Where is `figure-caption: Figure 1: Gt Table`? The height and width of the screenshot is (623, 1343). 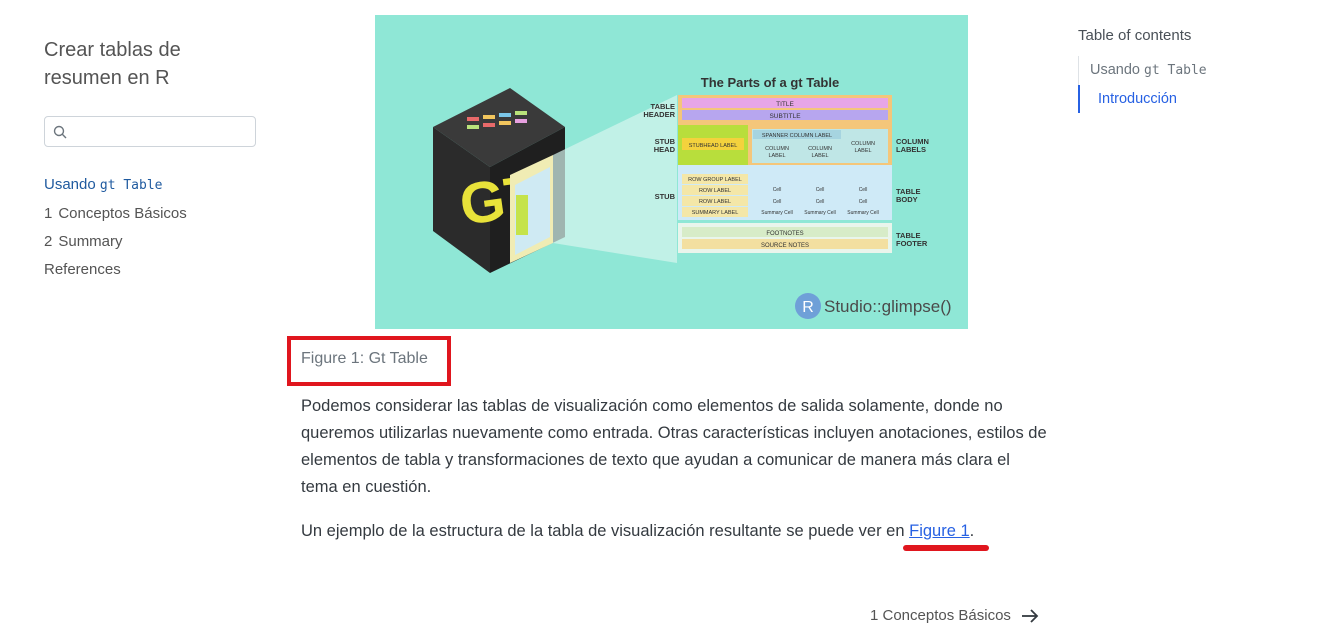 figure-caption: Figure 1: Gt Table is located at coordinates (364, 358).